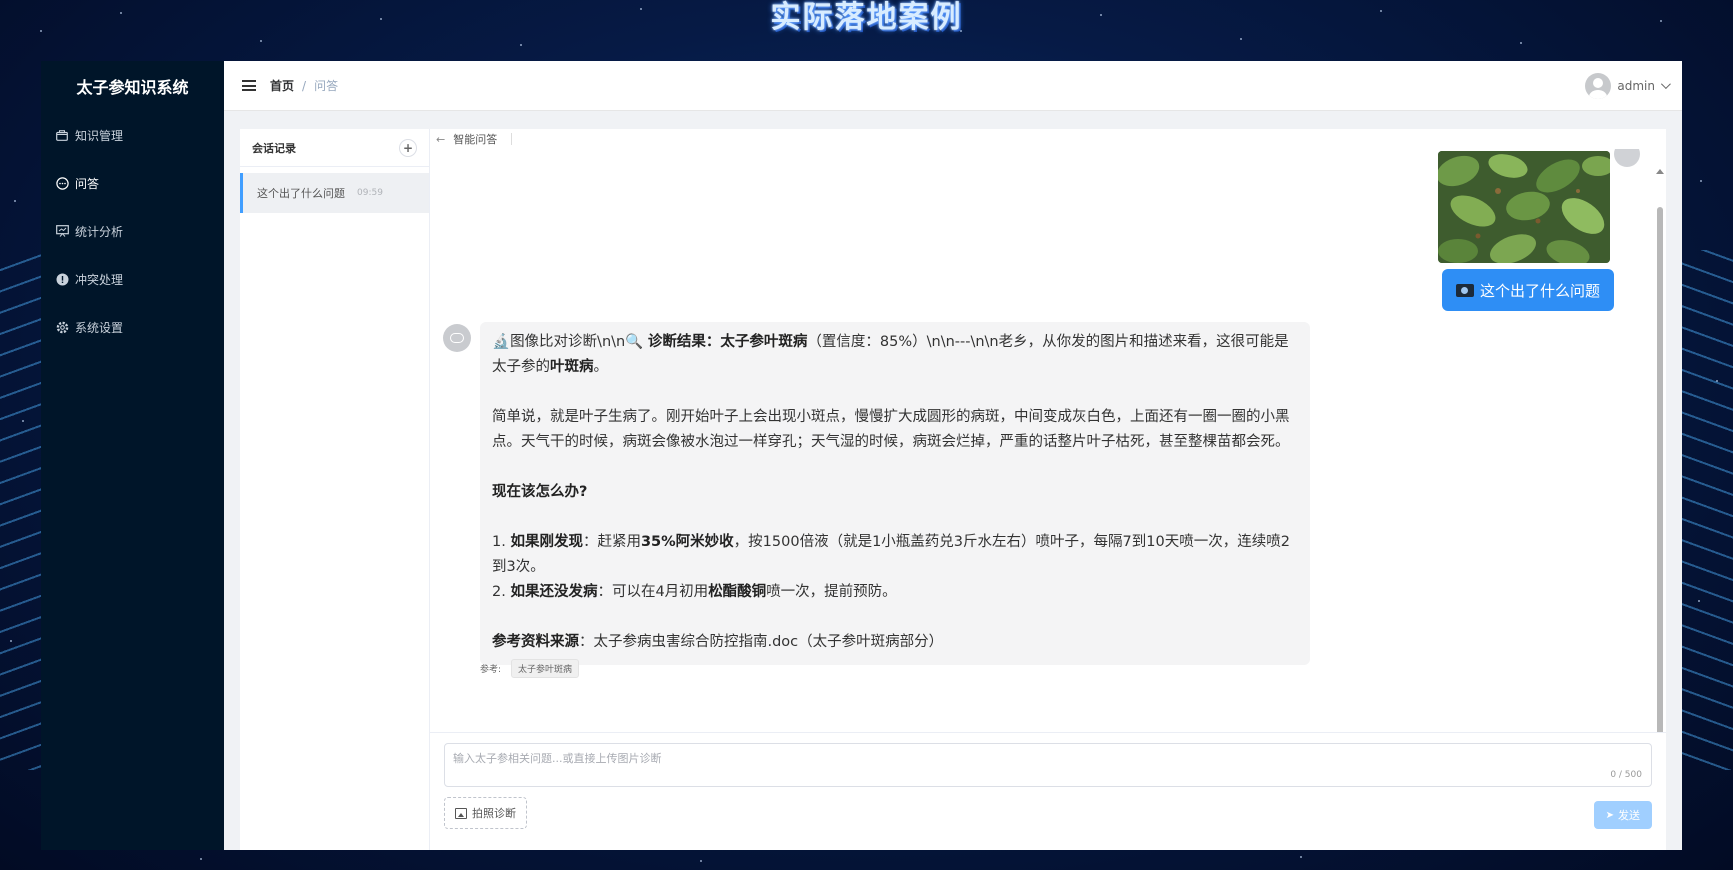 The image size is (1733, 870). I want to click on uploaded-plant-photo, so click(1524, 207).